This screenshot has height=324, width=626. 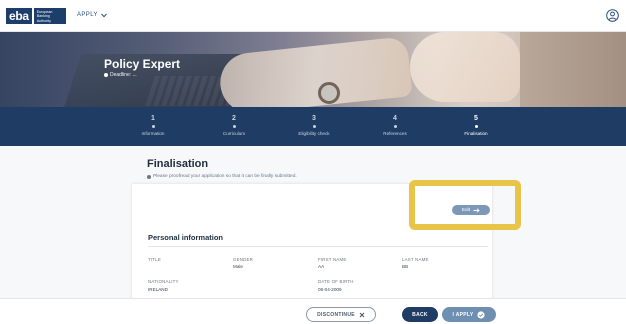 I want to click on step-number: 1, so click(x=153, y=118).